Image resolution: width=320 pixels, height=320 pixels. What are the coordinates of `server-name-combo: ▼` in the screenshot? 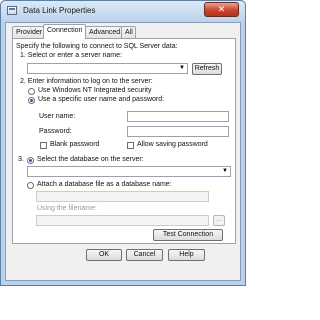 It's located at (107, 68).